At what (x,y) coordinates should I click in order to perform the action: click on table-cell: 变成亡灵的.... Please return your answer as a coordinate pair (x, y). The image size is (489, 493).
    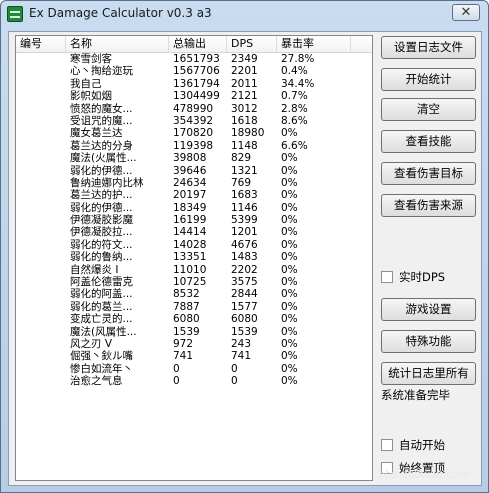
    Looking at the image, I should click on (101, 319).